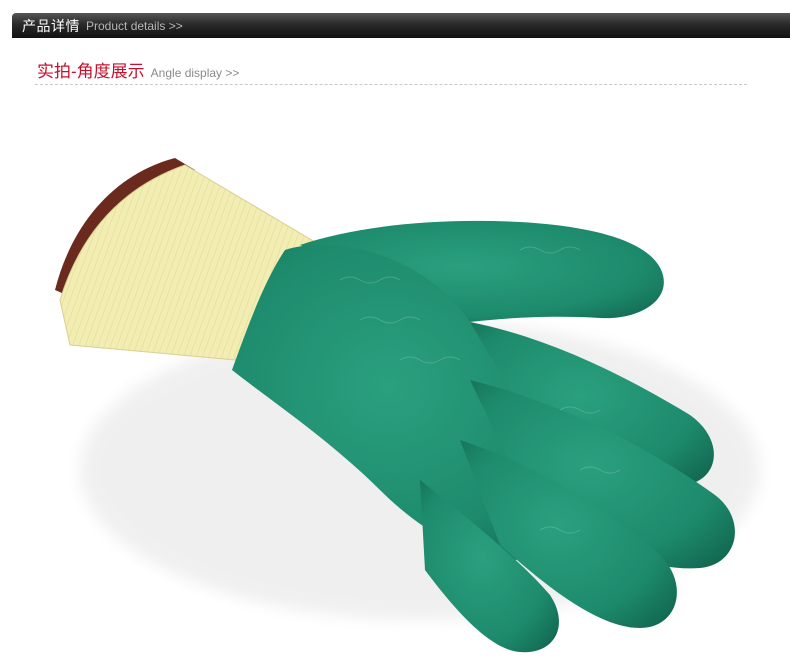 The image size is (790, 659). What do you see at coordinates (391, 84) in the screenshot?
I see `section-divider` at bounding box center [391, 84].